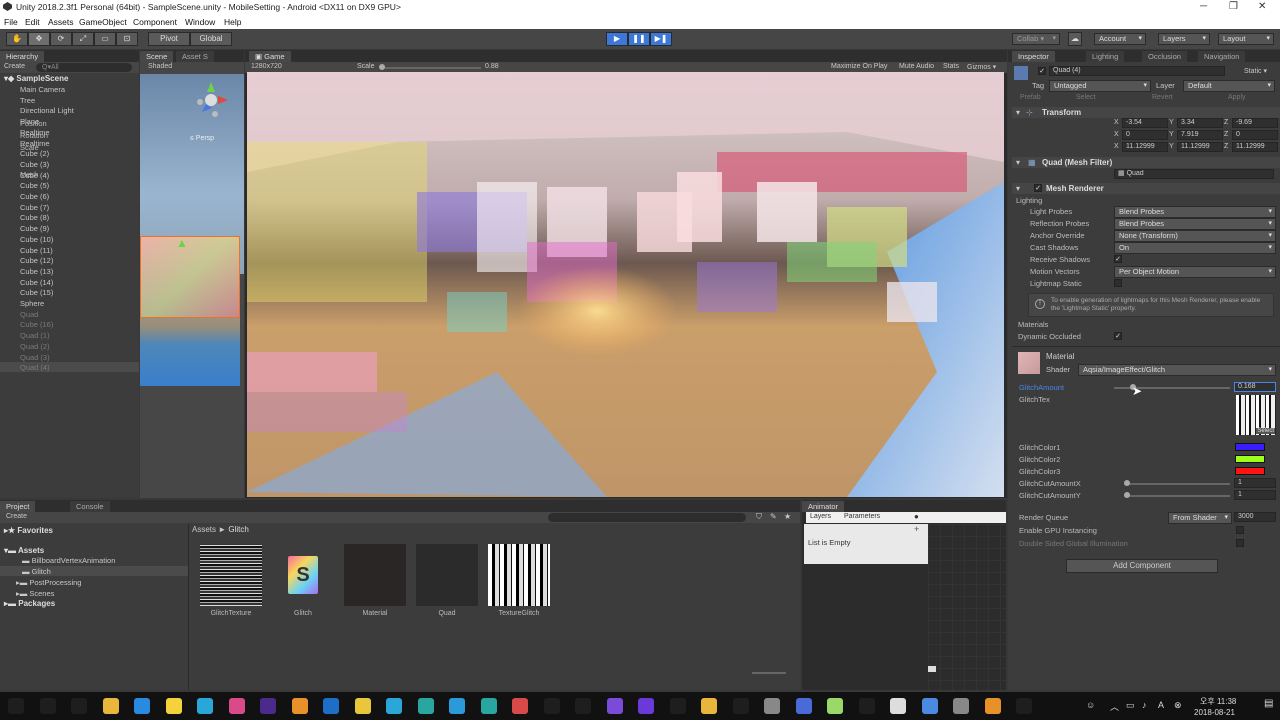  What do you see at coordinates (1195, 272) in the screenshot?
I see `motion-vectors-dropdown: Per Object Motion` at bounding box center [1195, 272].